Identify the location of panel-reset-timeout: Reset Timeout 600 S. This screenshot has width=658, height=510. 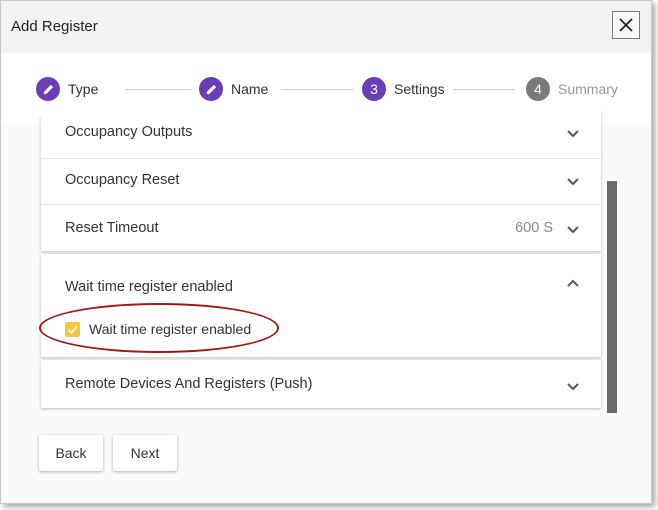
(321, 229).